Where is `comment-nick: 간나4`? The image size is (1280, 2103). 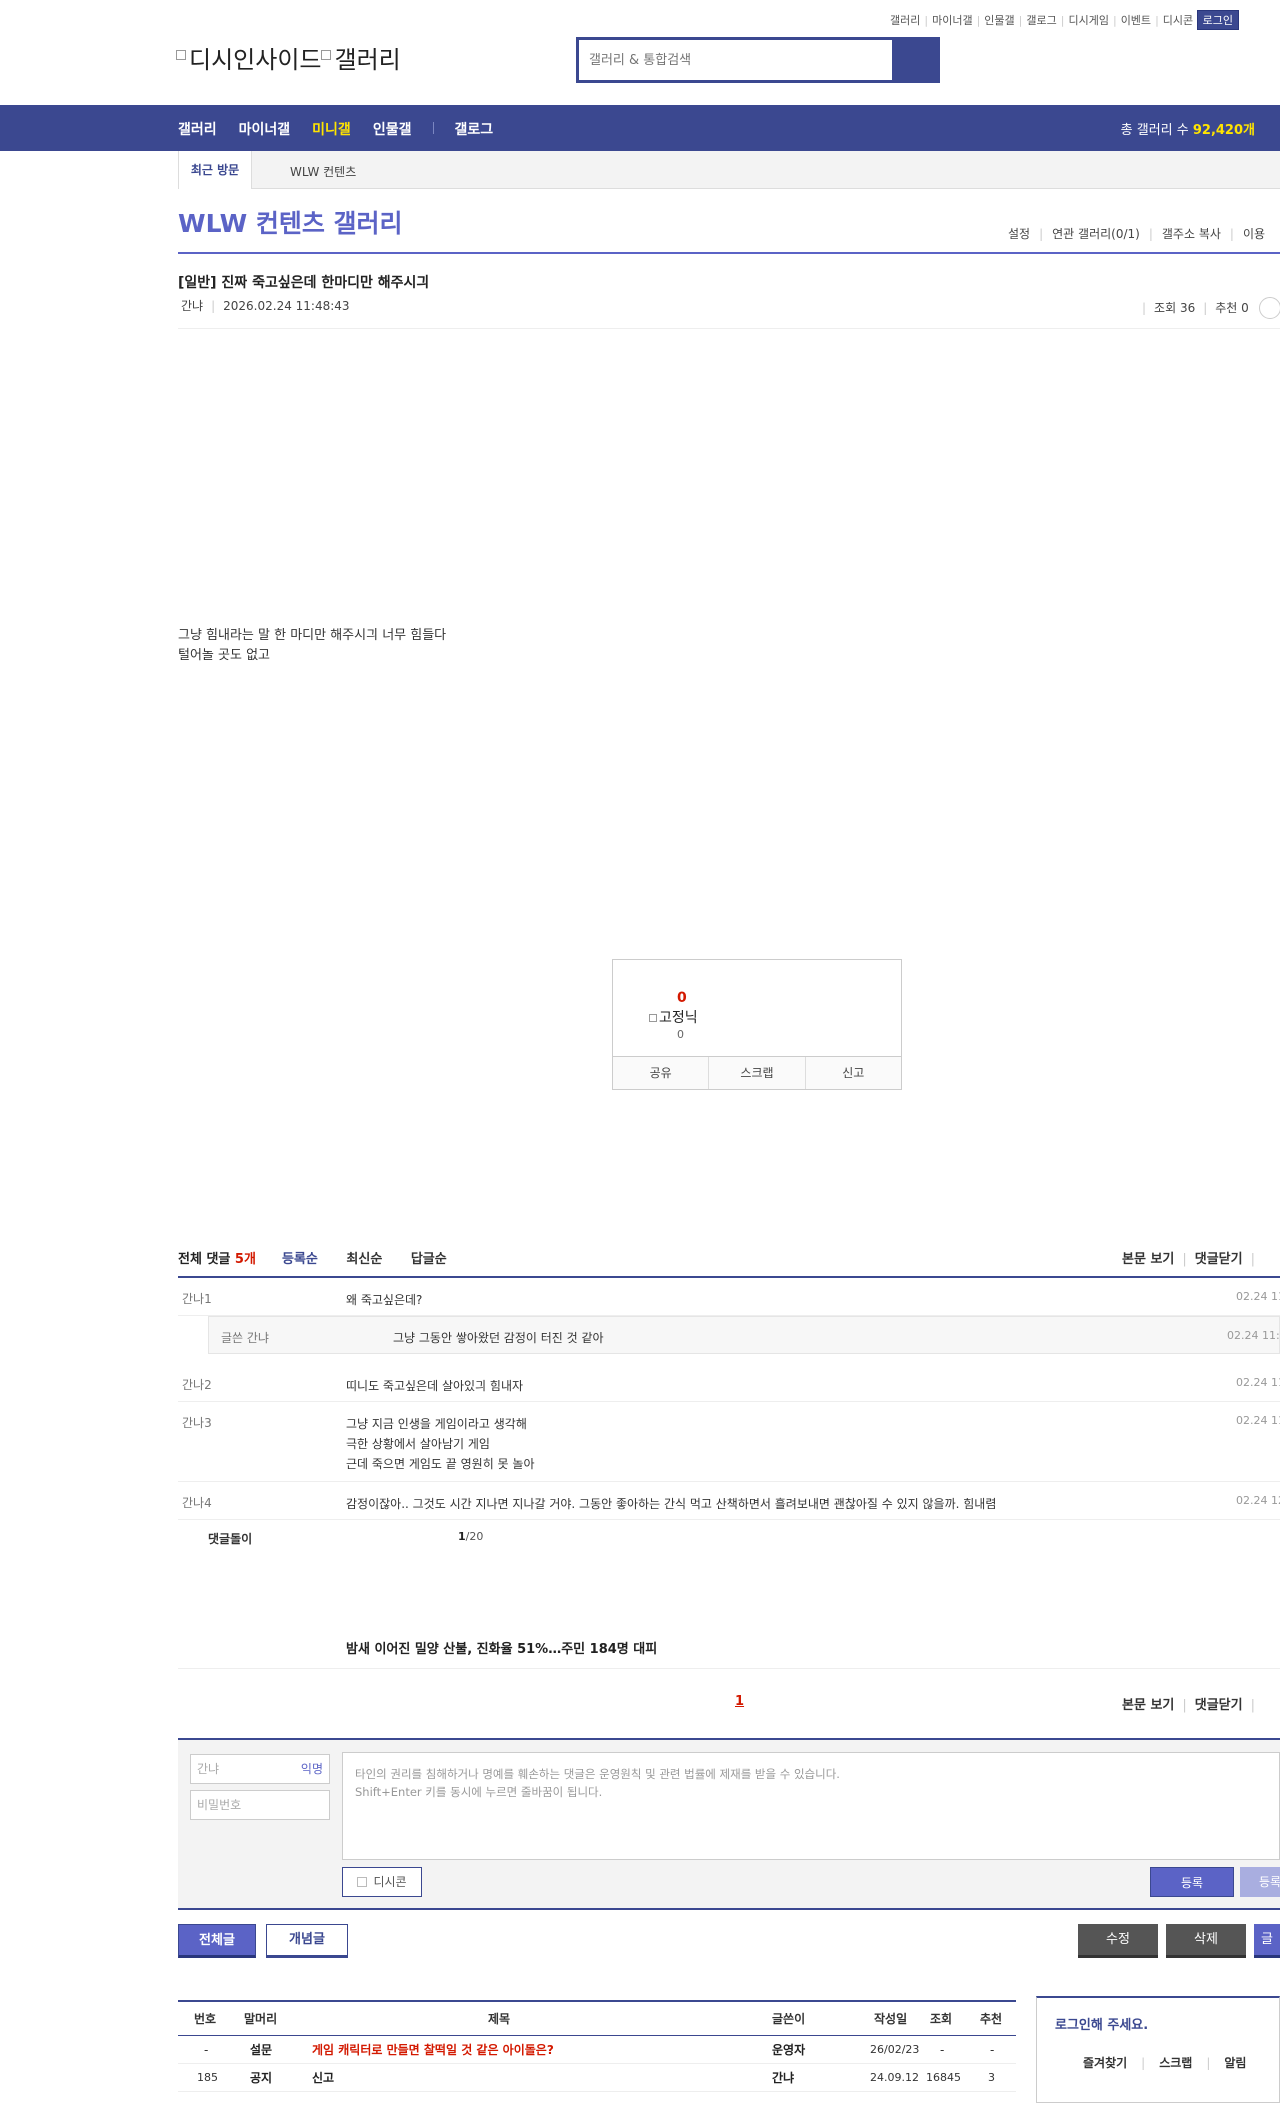 comment-nick: 간나4 is located at coordinates (197, 1502).